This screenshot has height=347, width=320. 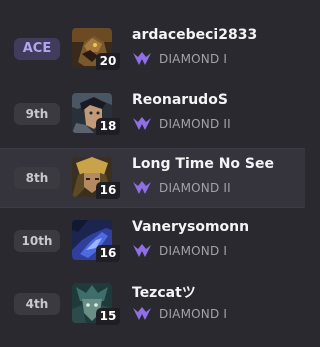 What do you see at coordinates (37, 49) in the screenshot?
I see `rank-badge: ACE` at bounding box center [37, 49].